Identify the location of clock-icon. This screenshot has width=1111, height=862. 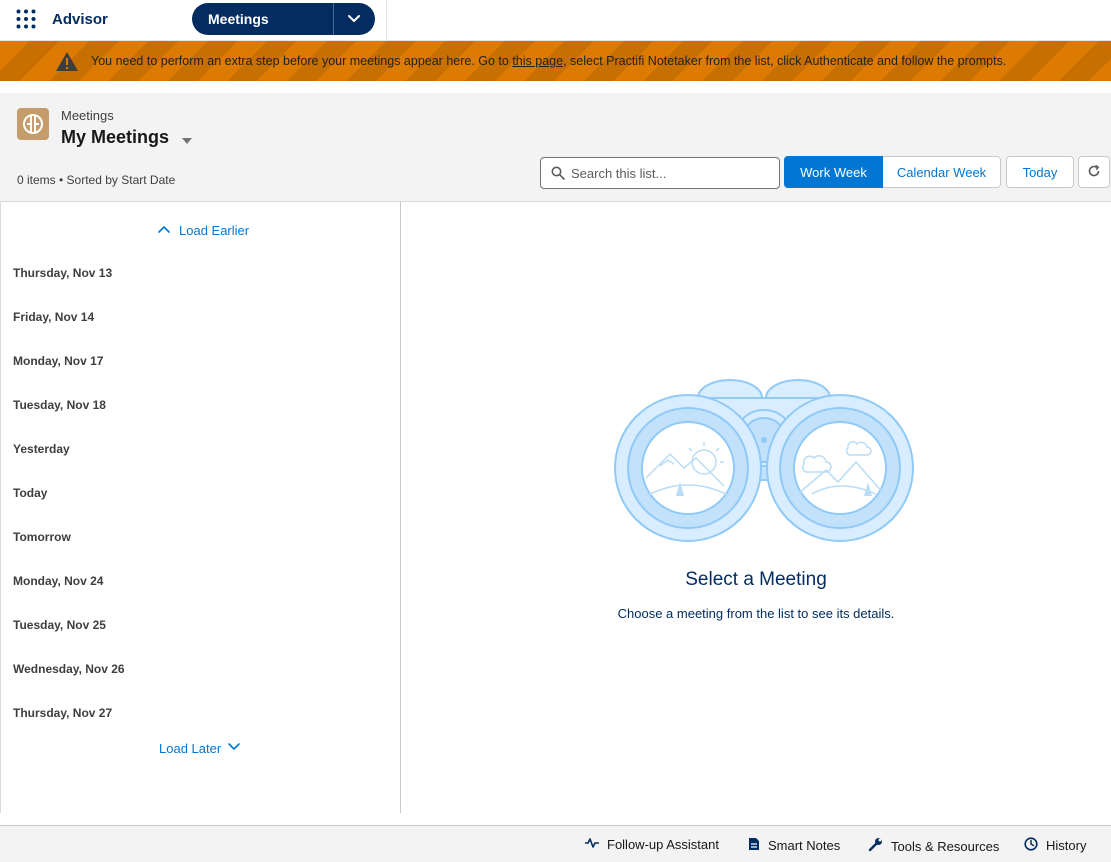
(1035, 845).